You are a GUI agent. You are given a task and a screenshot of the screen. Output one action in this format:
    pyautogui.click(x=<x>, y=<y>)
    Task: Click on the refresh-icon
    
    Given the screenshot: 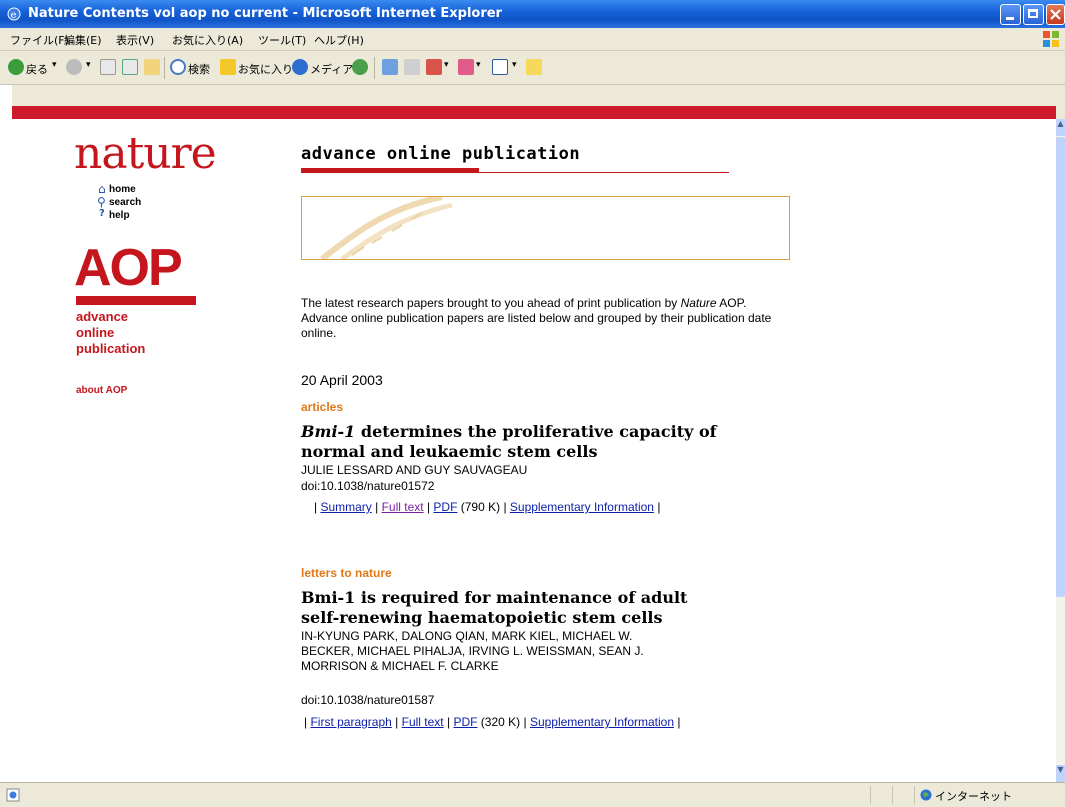 What is the action you would take?
    pyautogui.click(x=130, y=67)
    